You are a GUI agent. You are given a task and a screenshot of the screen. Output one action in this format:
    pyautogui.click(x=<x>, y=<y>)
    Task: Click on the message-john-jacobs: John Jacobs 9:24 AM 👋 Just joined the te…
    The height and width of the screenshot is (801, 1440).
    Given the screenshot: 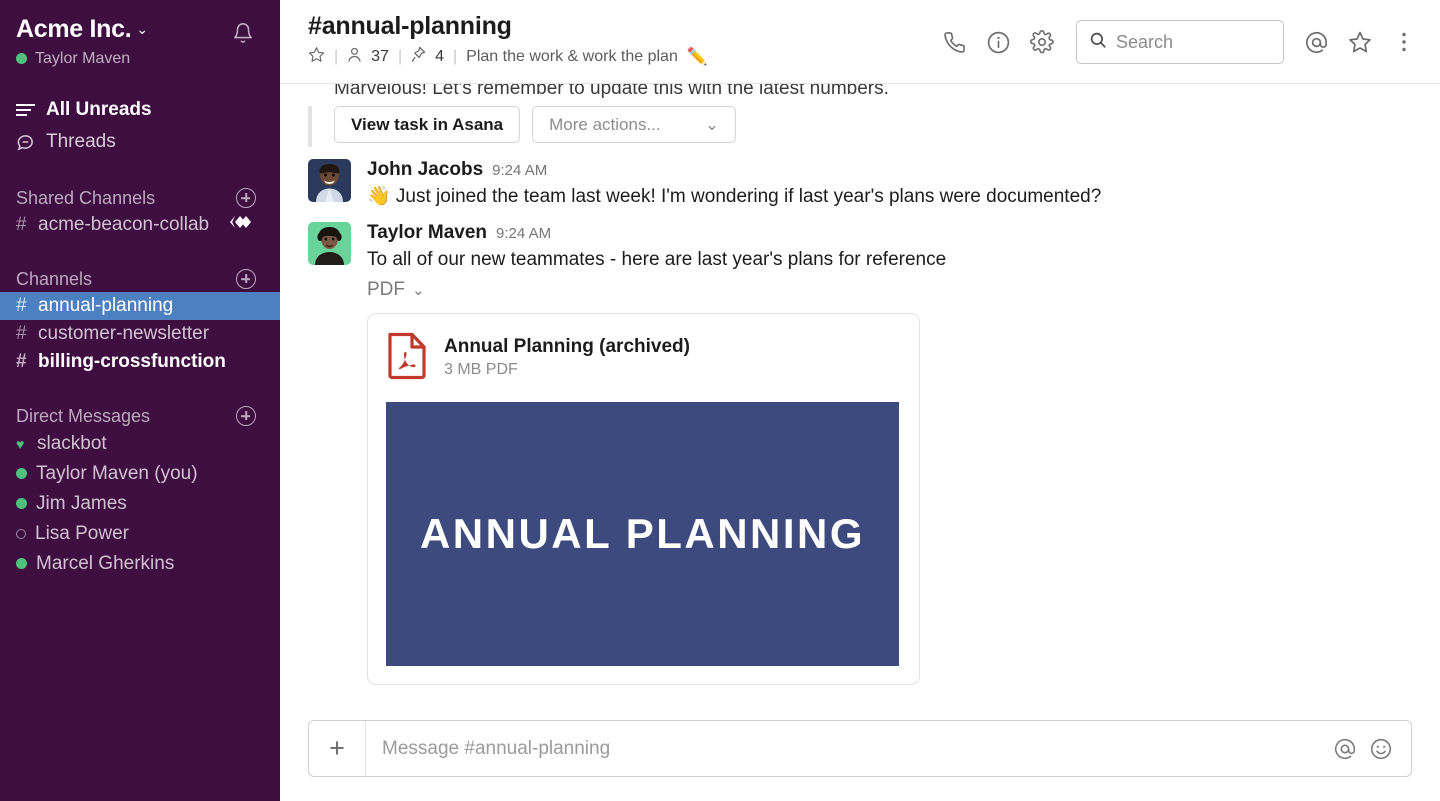 What is the action you would take?
    pyautogui.click(x=860, y=178)
    